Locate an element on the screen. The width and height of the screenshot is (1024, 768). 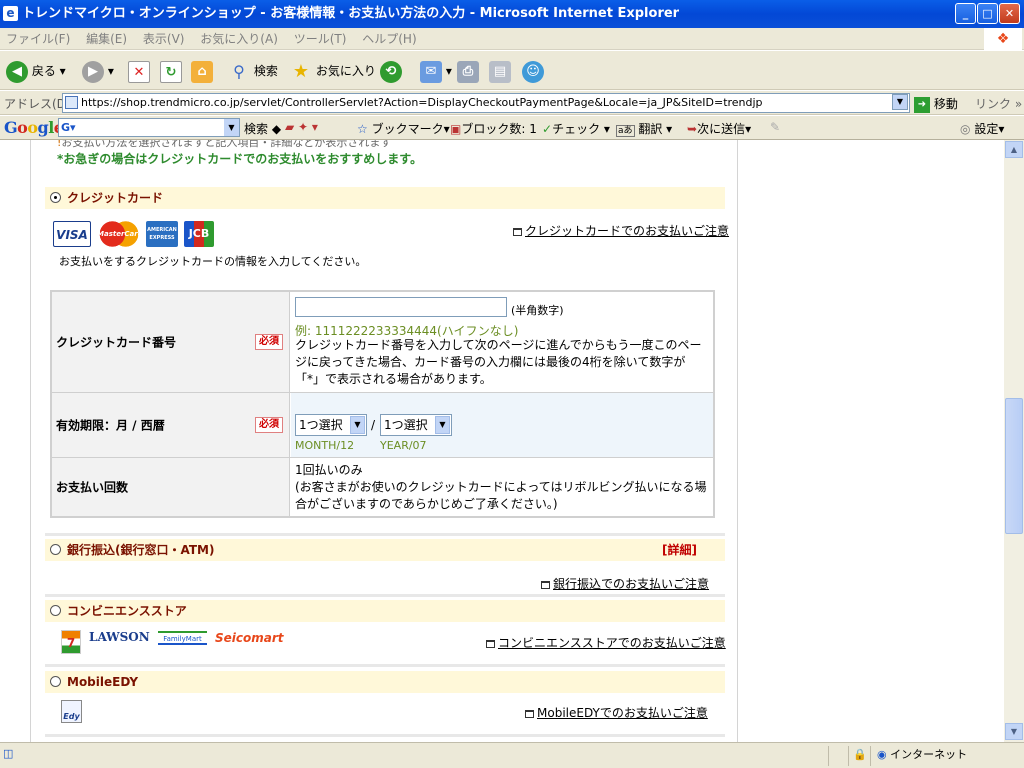
edy-notice-link: MobileEDYでのお支払いご注意 is located at coordinates (616, 712).